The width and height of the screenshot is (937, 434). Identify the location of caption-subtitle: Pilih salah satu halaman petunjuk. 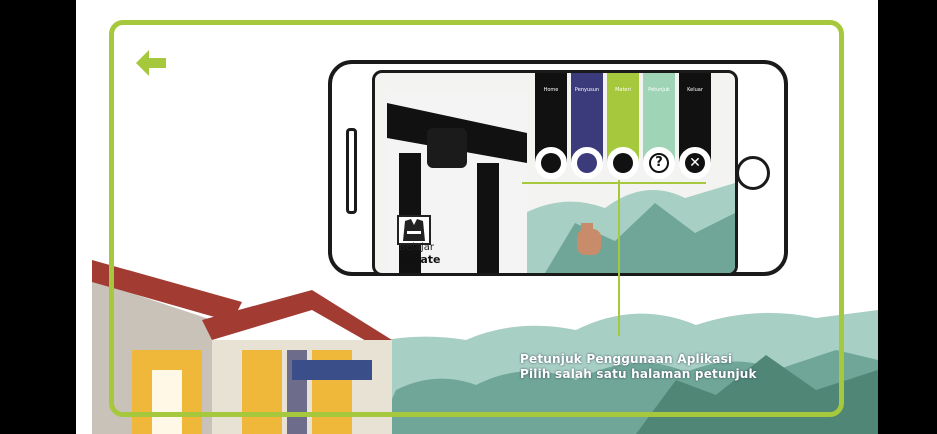
(638, 374).